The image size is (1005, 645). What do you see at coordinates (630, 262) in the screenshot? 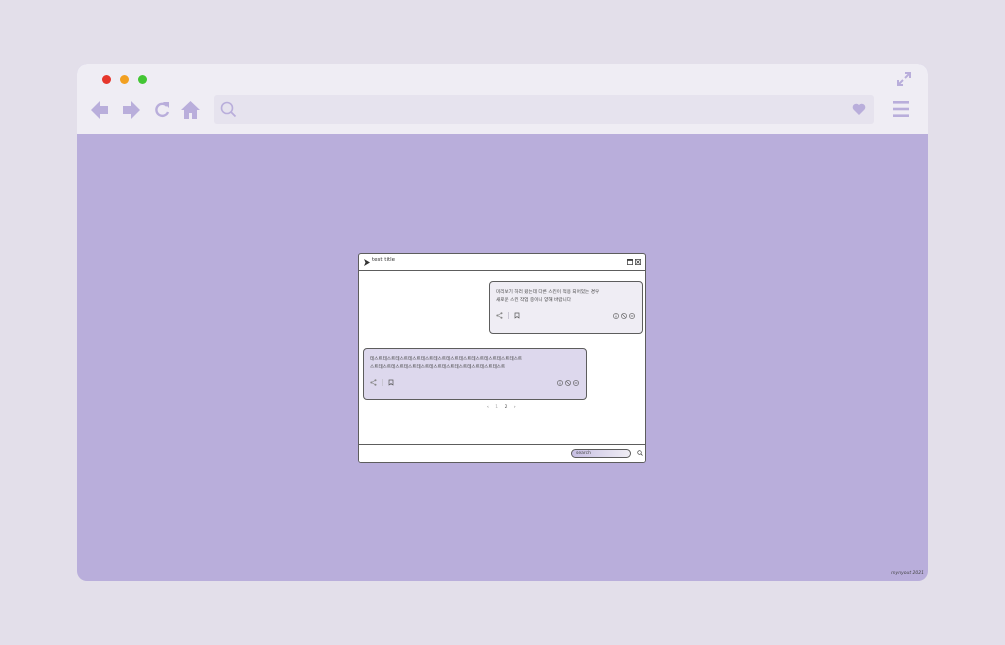
I see `window-maximize-icon` at bounding box center [630, 262].